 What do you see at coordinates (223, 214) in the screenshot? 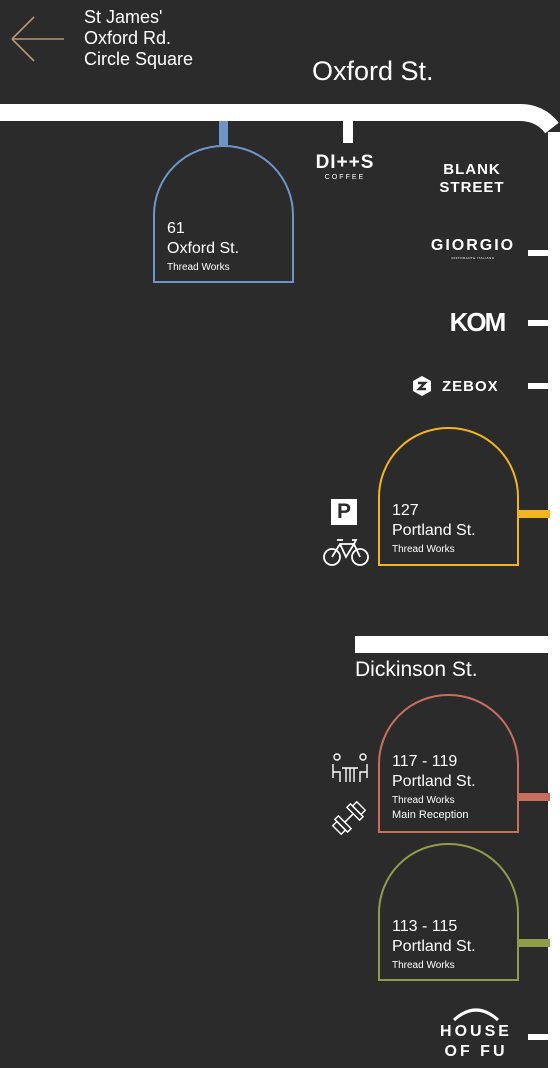
I see `building-61-oxford-st: 61 Oxford St. Thread Works` at bounding box center [223, 214].